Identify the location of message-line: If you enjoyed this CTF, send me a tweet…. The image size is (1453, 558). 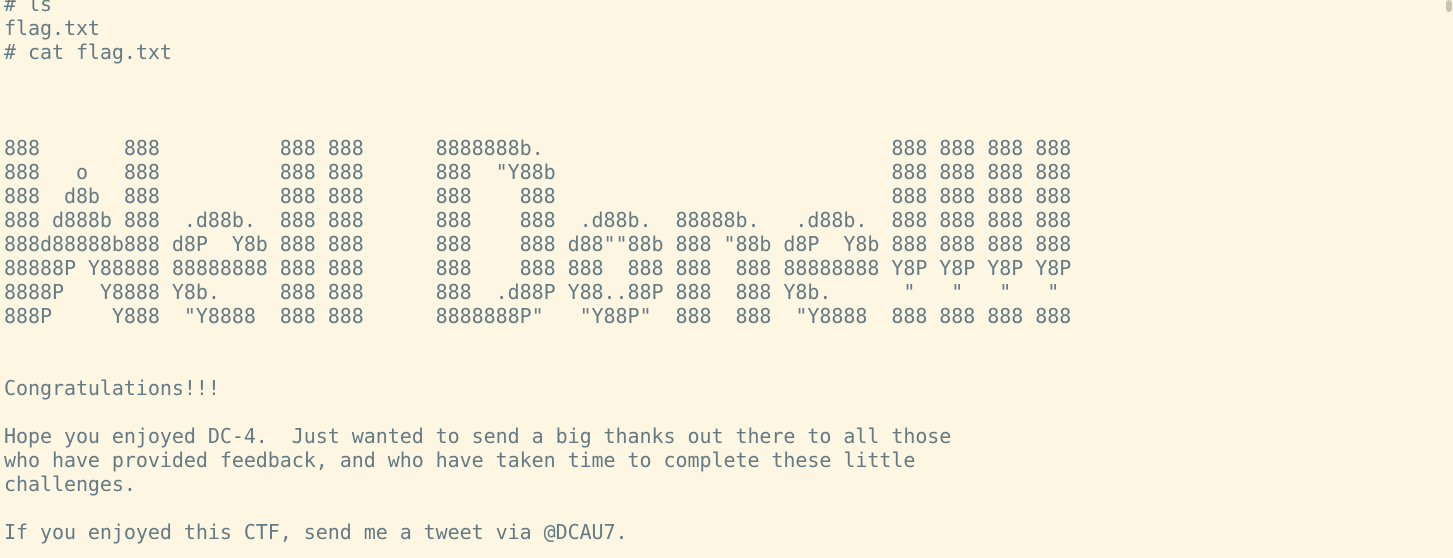
(316, 532).